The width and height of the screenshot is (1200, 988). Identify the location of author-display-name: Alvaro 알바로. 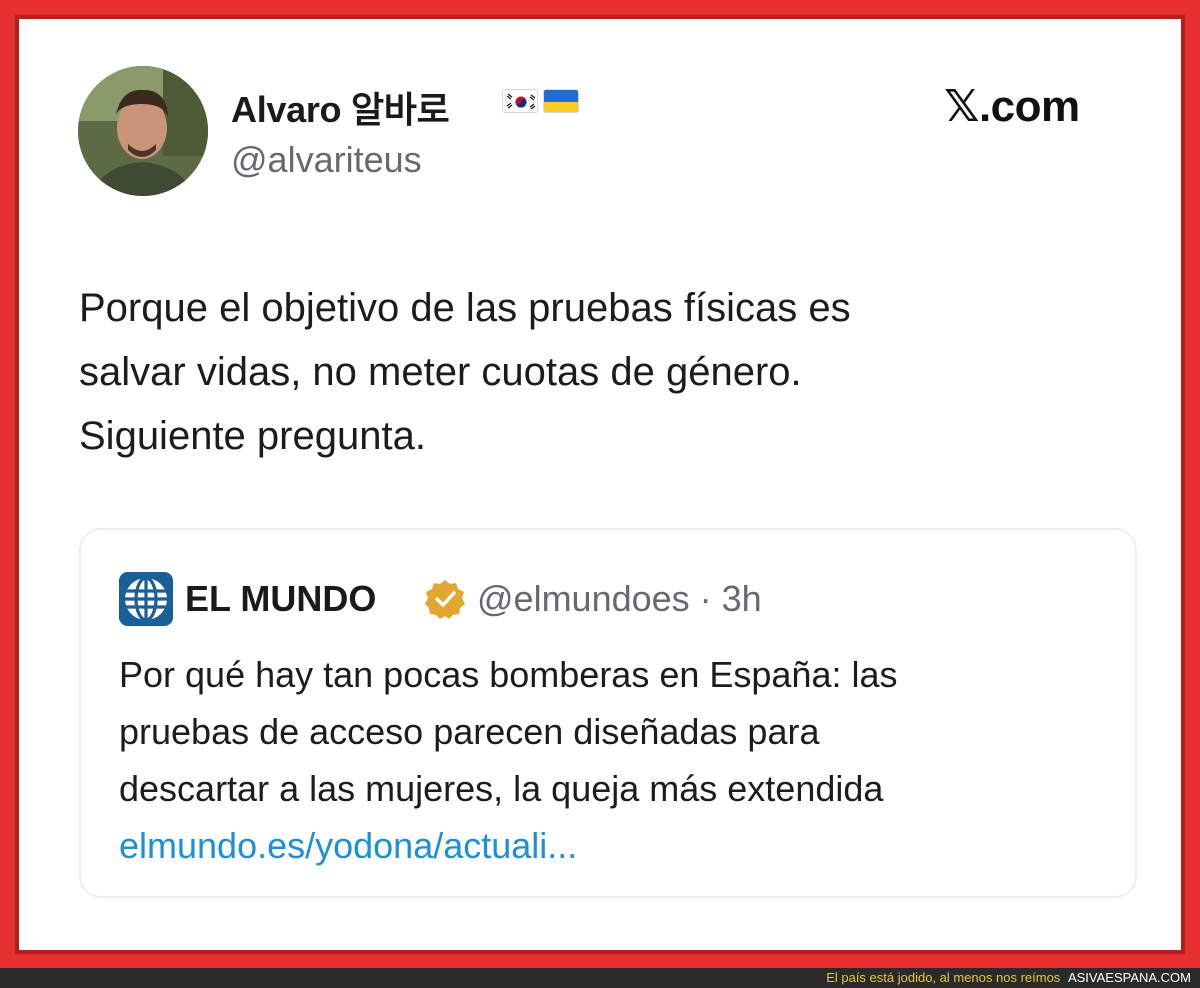
(340, 107).